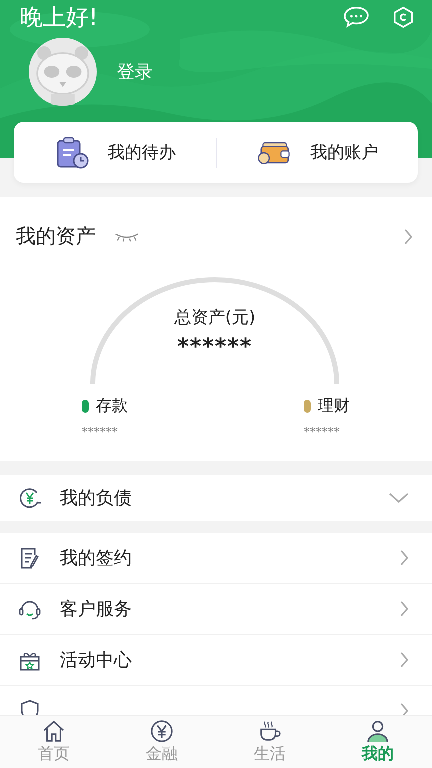 The image size is (432, 768). I want to click on greeting-text: 晚上好!, so click(59, 18).